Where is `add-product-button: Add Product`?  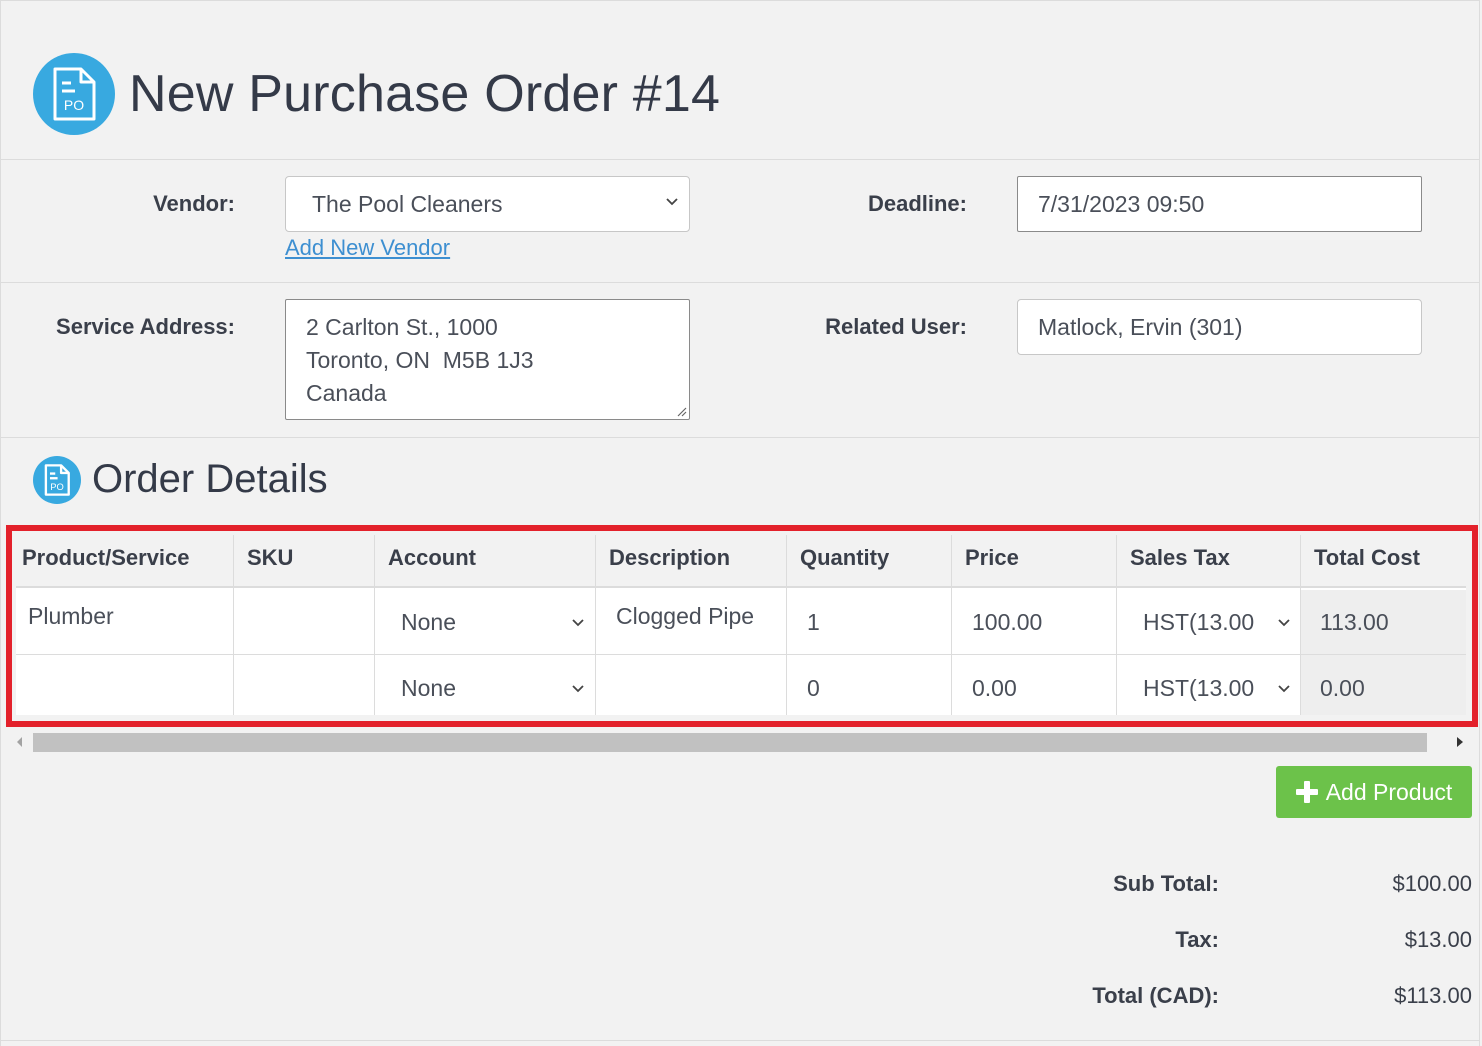
add-product-button: Add Product is located at coordinates (1374, 792).